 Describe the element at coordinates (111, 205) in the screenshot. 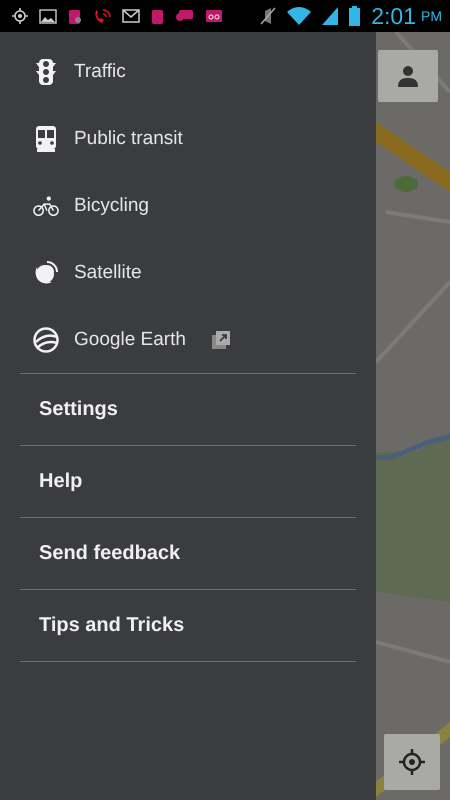

I see `layer-item: Bicycling` at that location.